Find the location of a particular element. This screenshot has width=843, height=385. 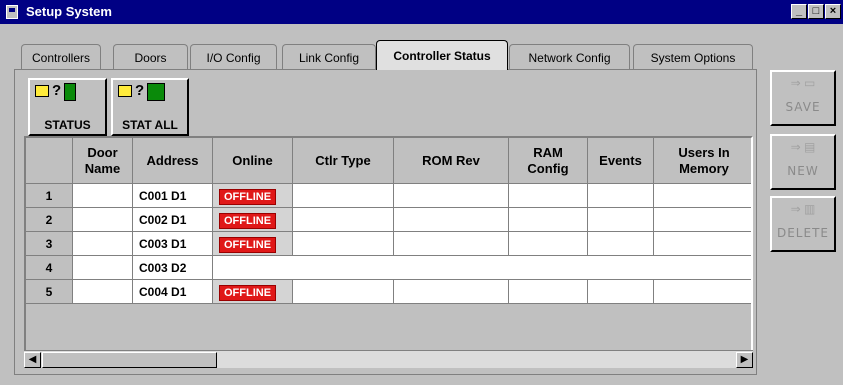

scroll-right-arrow-icon: ▶ is located at coordinates (744, 360).